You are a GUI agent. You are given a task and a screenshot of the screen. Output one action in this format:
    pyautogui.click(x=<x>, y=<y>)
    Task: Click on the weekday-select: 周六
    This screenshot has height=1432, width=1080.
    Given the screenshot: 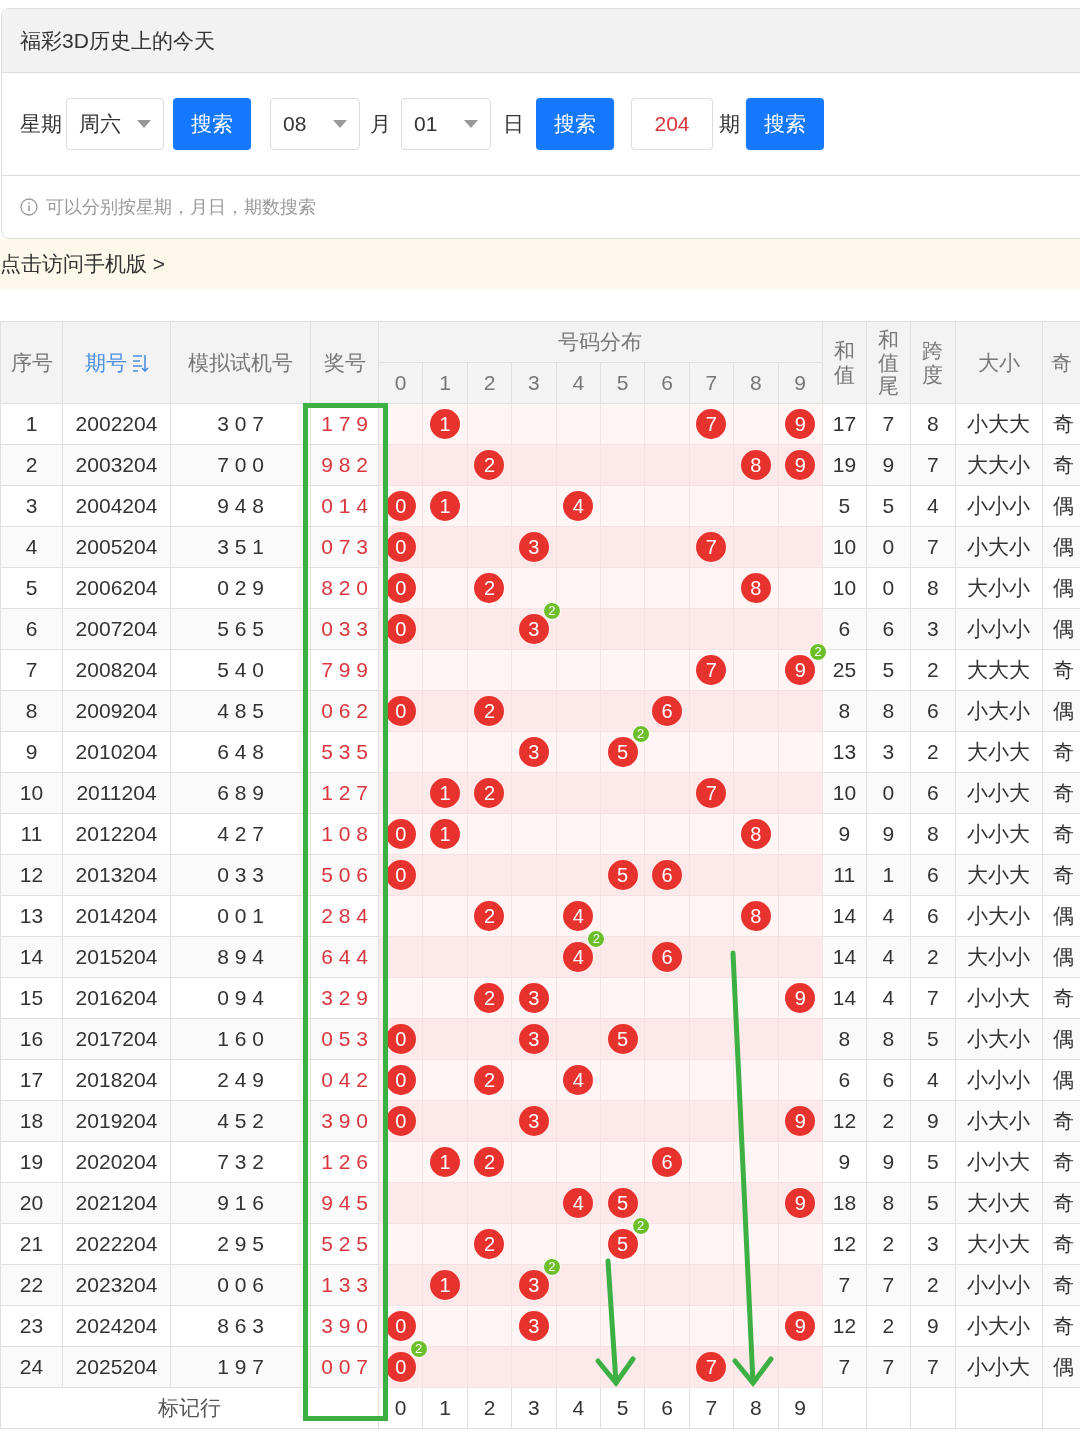 What is the action you would take?
    pyautogui.click(x=115, y=124)
    